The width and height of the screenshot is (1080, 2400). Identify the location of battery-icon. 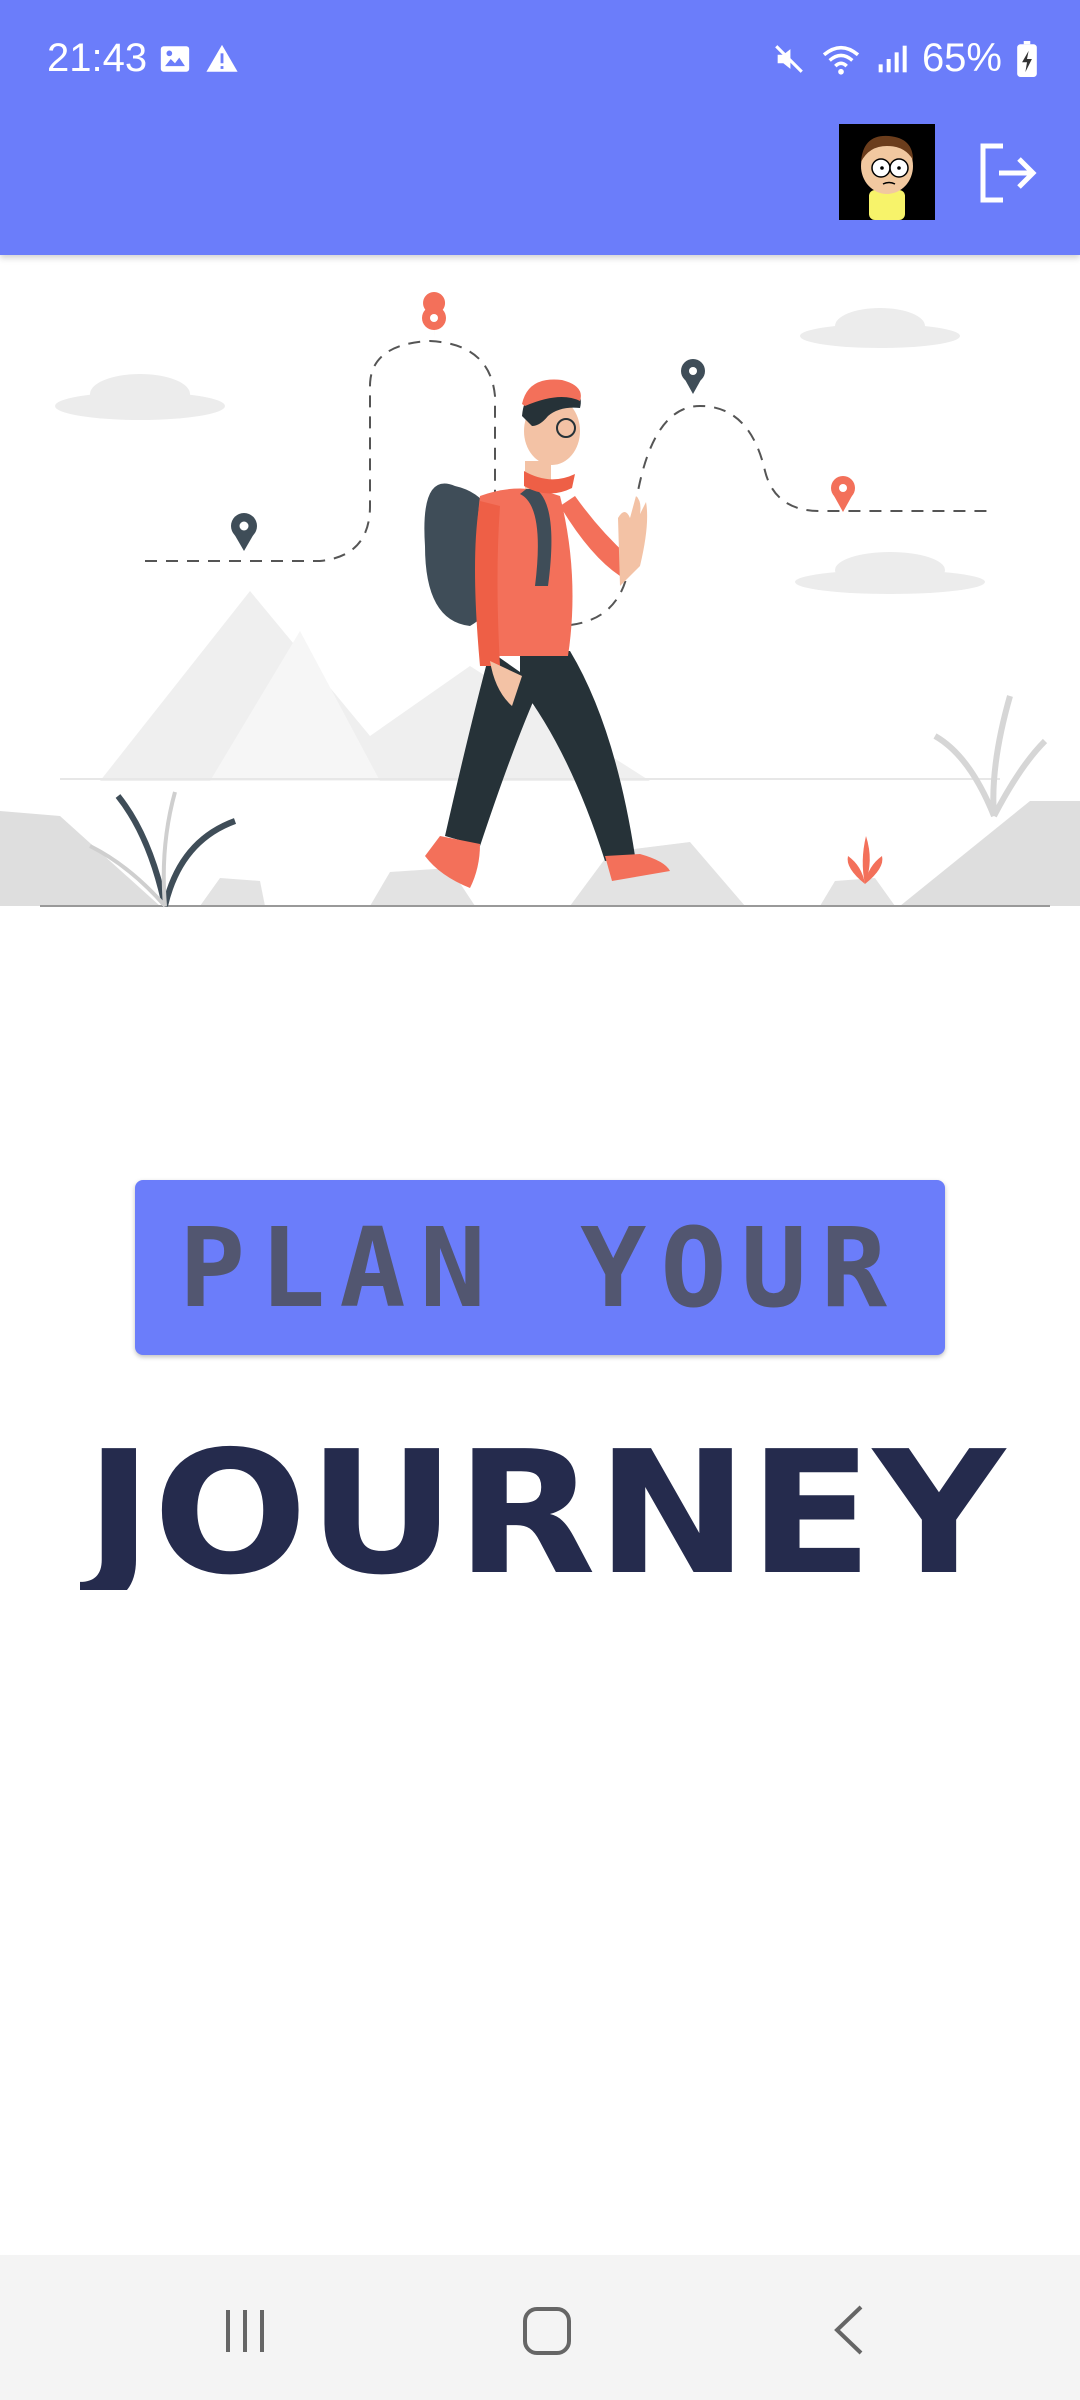
(1027, 58).